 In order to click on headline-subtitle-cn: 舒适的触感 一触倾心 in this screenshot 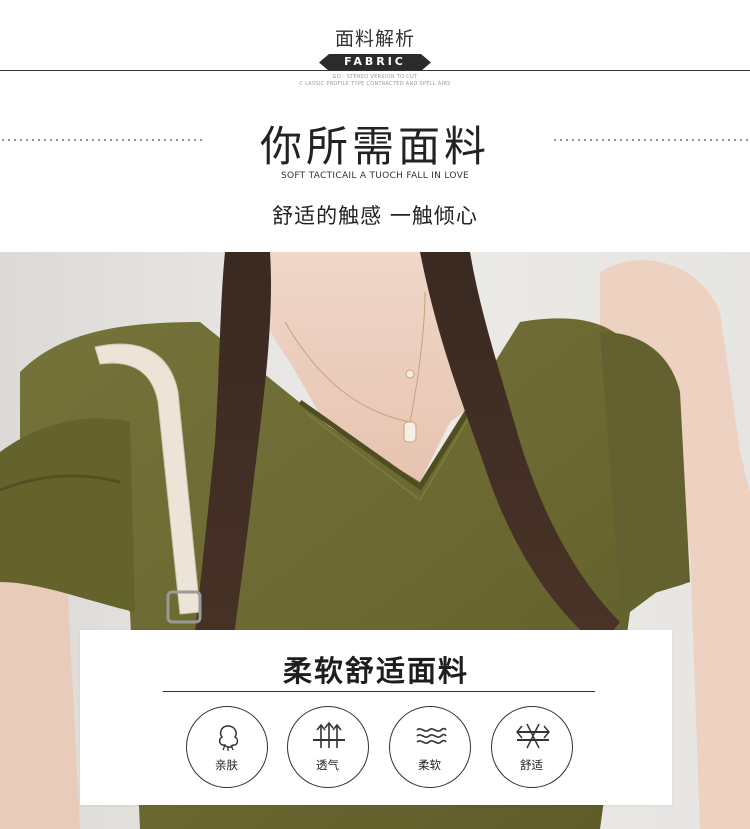, I will do `click(375, 216)`.